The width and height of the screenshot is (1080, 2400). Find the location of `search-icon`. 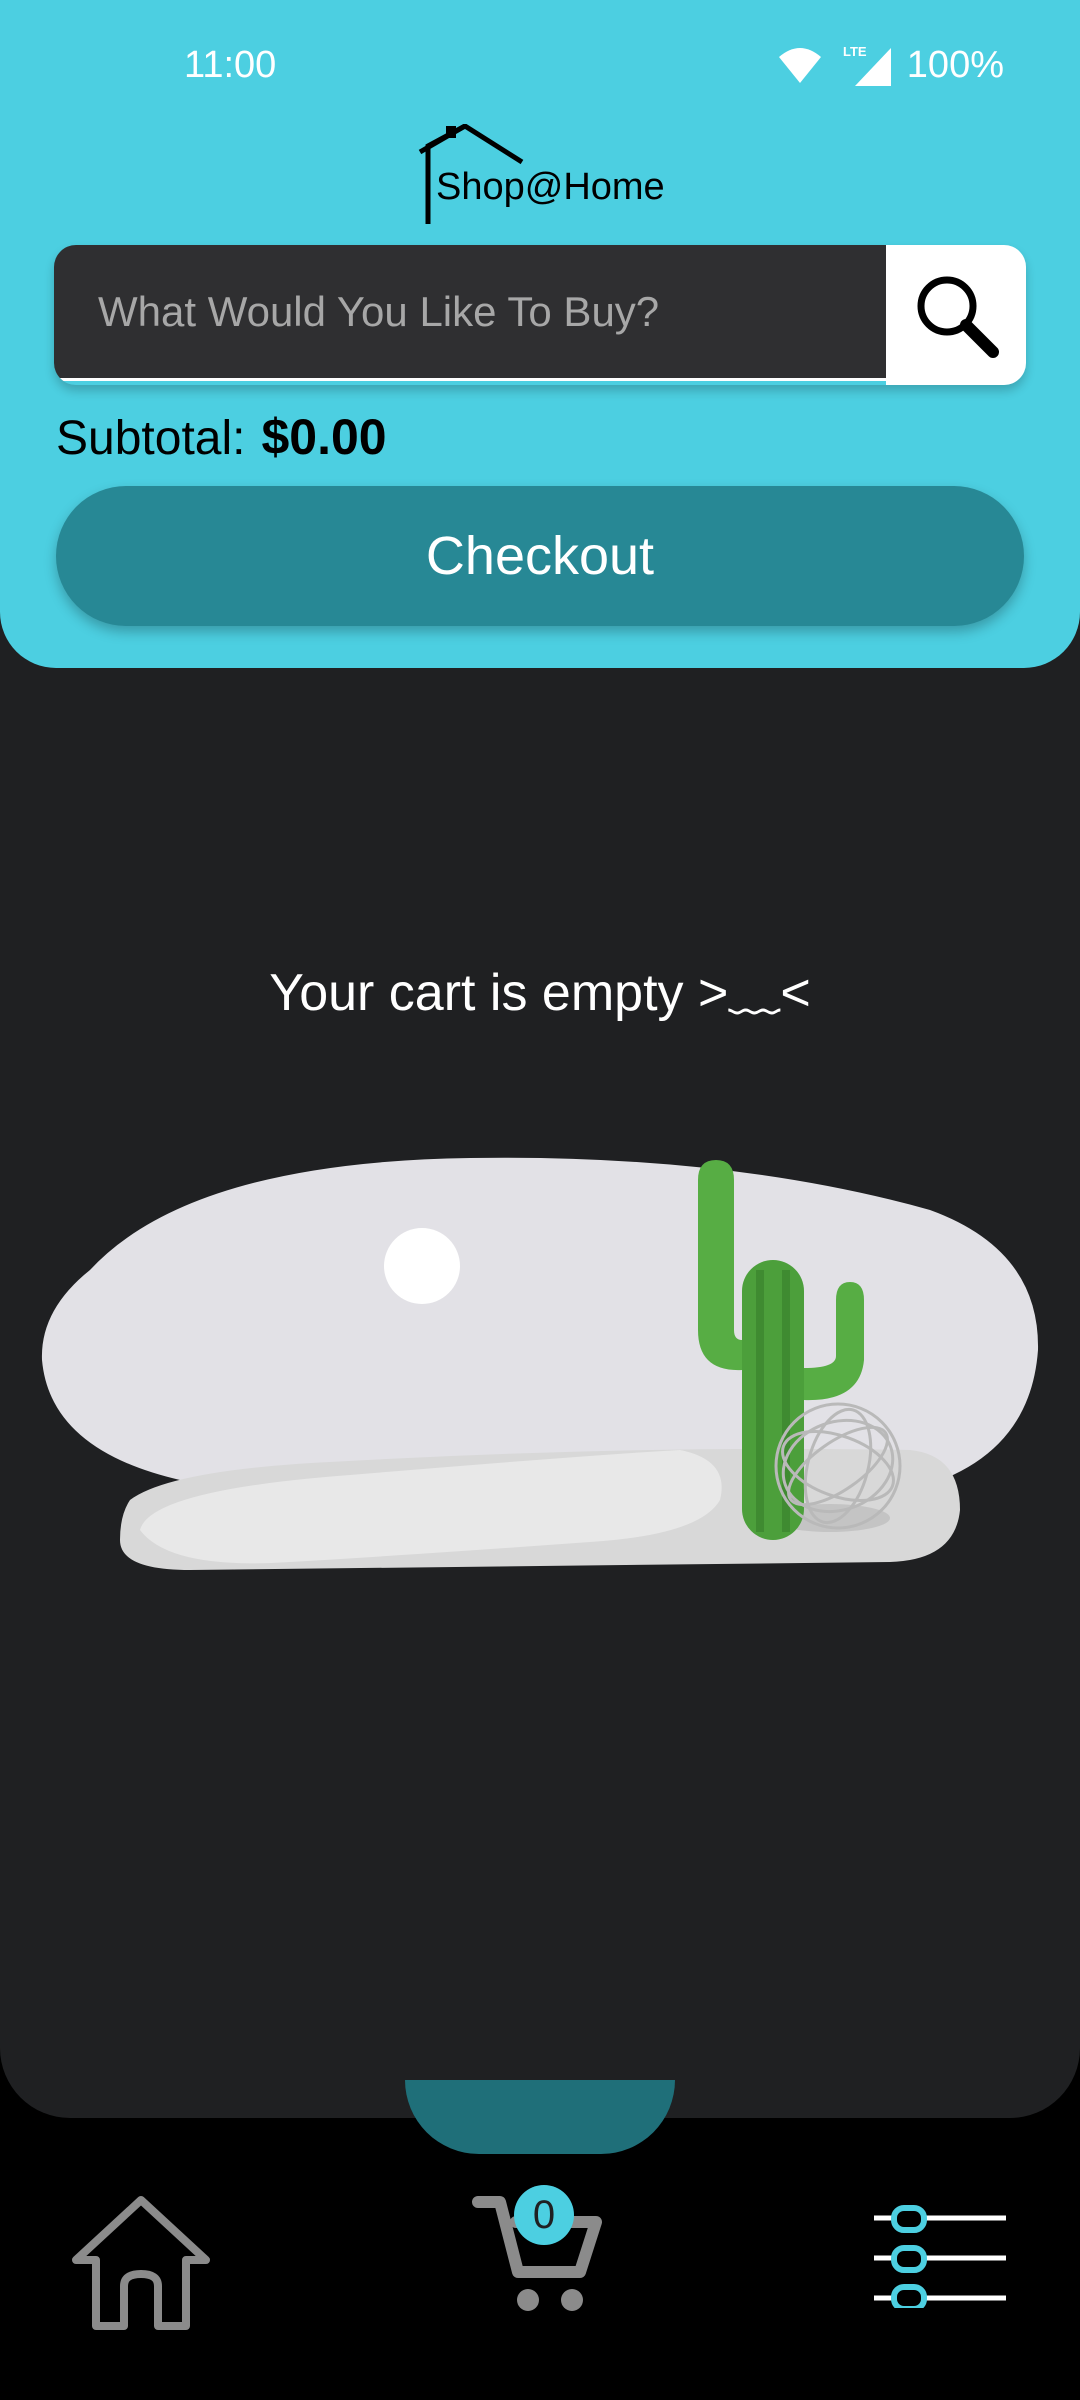

search-icon is located at coordinates (958, 317).